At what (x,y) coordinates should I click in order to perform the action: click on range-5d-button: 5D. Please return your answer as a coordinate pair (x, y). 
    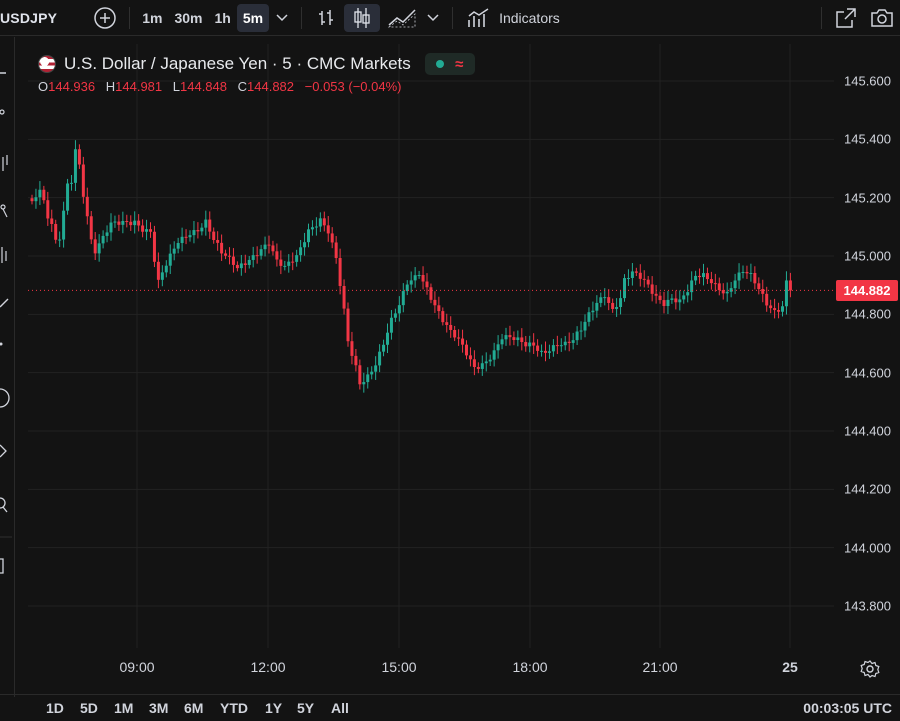
    Looking at the image, I should click on (89, 708).